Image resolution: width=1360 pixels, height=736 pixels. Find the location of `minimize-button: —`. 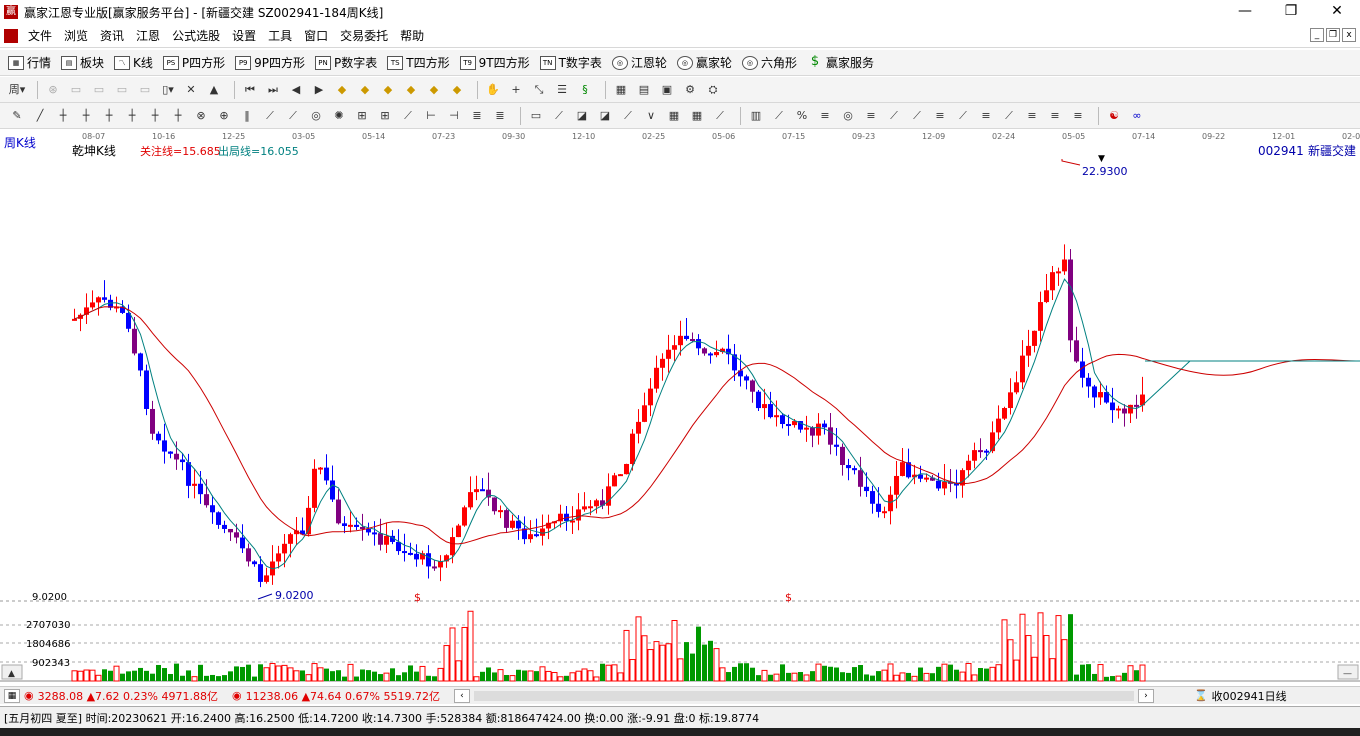

minimize-button: — is located at coordinates (1245, 12).